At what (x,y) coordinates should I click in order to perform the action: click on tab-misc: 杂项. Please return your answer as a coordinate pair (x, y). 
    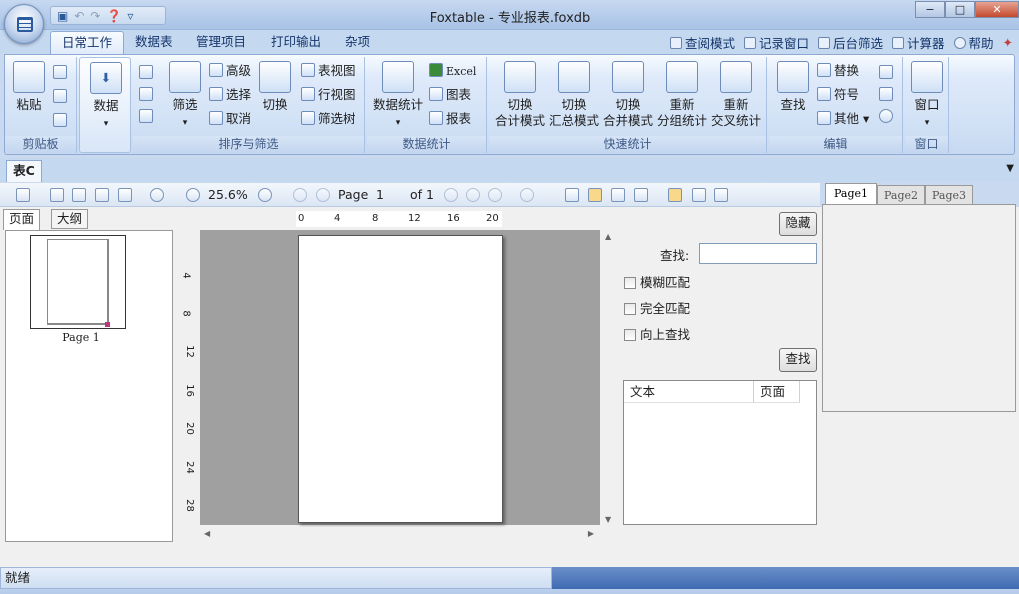
    Looking at the image, I should click on (357, 43).